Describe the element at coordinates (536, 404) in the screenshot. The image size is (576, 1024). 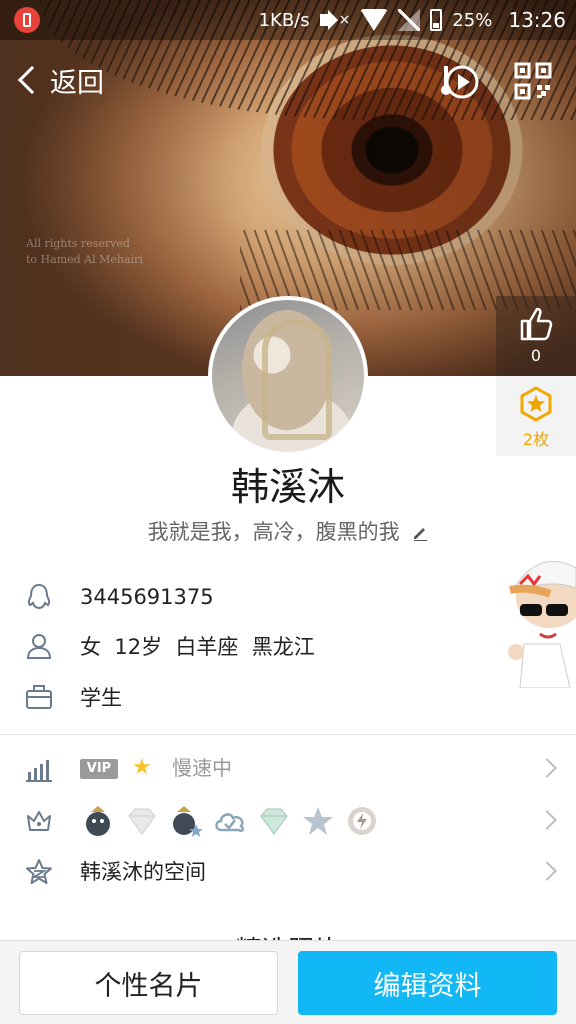
I see `medal-star-icon` at that location.